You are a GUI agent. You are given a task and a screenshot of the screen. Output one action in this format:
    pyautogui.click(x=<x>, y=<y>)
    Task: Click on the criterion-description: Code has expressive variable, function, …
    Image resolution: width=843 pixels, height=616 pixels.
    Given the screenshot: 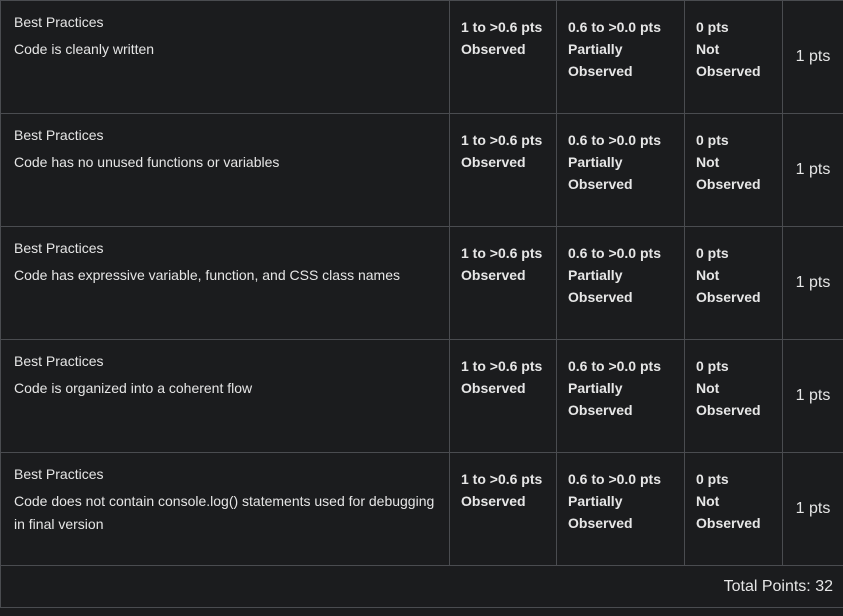 What is the action you would take?
    pyautogui.click(x=207, y=275)
    